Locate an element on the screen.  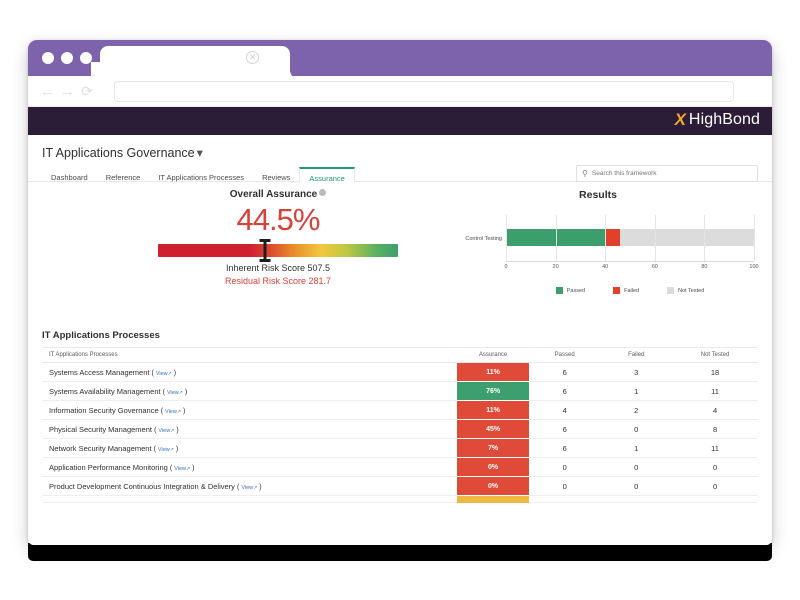
page-title: IT Applications Governance ▾ is located at coordinates (122, 152).